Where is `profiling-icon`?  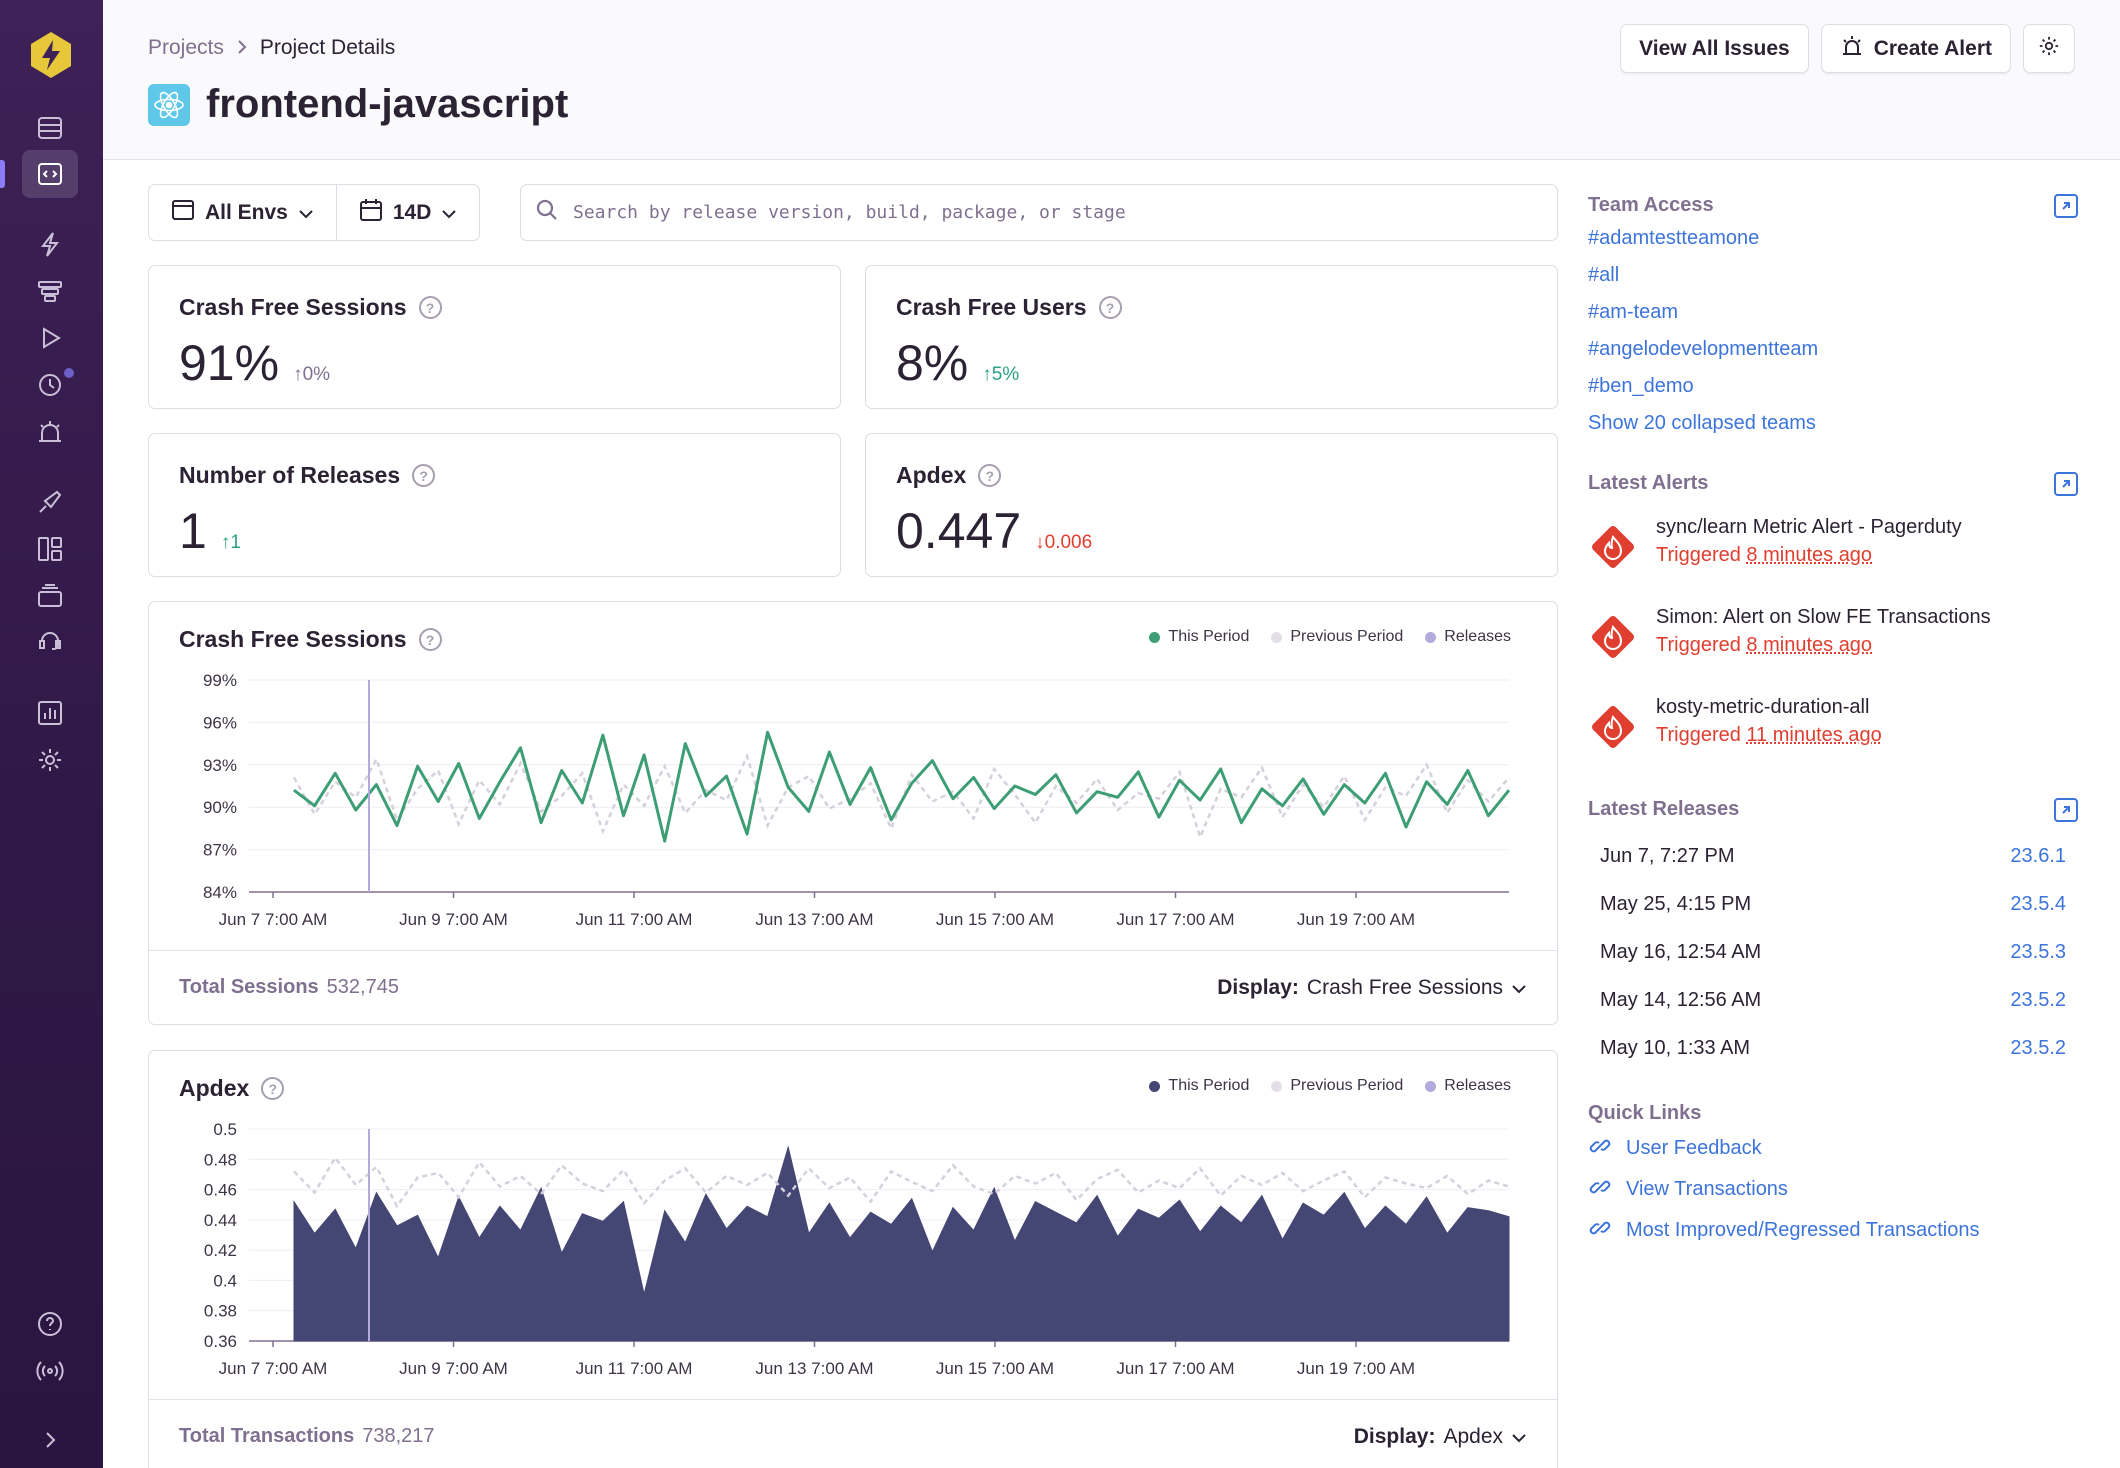
profiling-icon is located at coordinates (50, 291).